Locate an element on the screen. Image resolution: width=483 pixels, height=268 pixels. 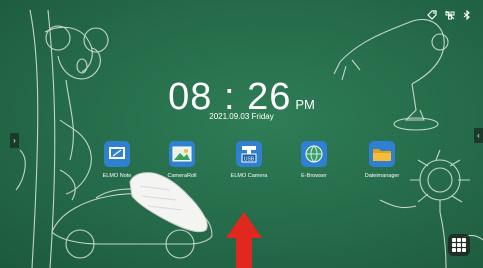
app-elmo-note: ELMO Note is located at coordinates (117, 160).